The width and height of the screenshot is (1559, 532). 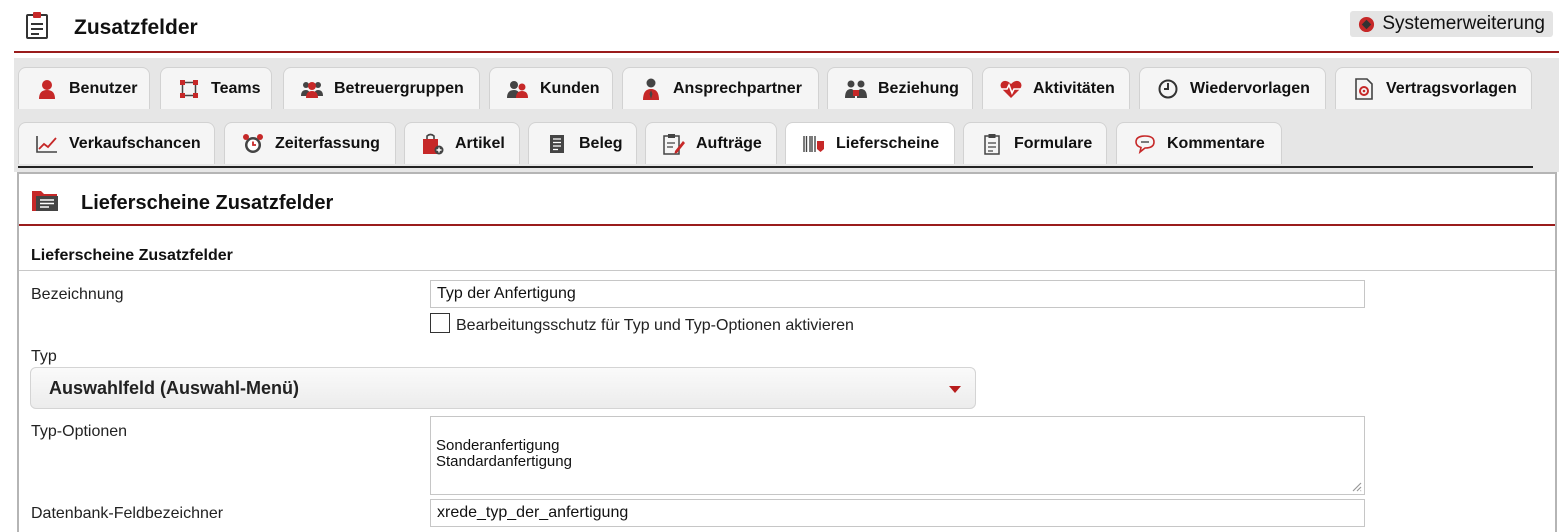 What do you see at coordinates (1367, 24) in the screenshot?
I see `system-extension-icon` at bounding box center [1367, 24].